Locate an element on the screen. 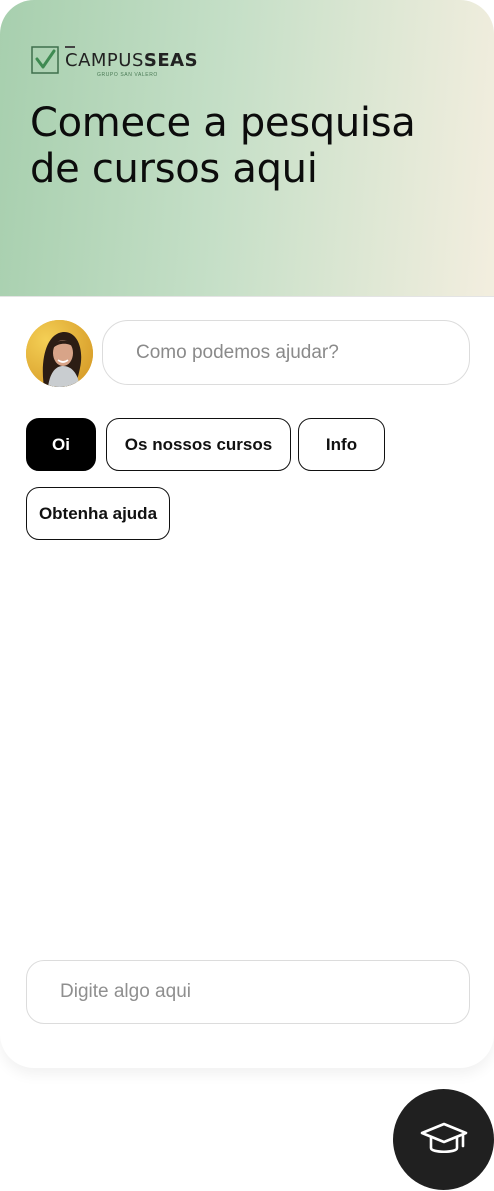 This screenshot has width=494, height=1191. logo-wordmark: CAMPUSSEAS is located at coordinates (131, 60).